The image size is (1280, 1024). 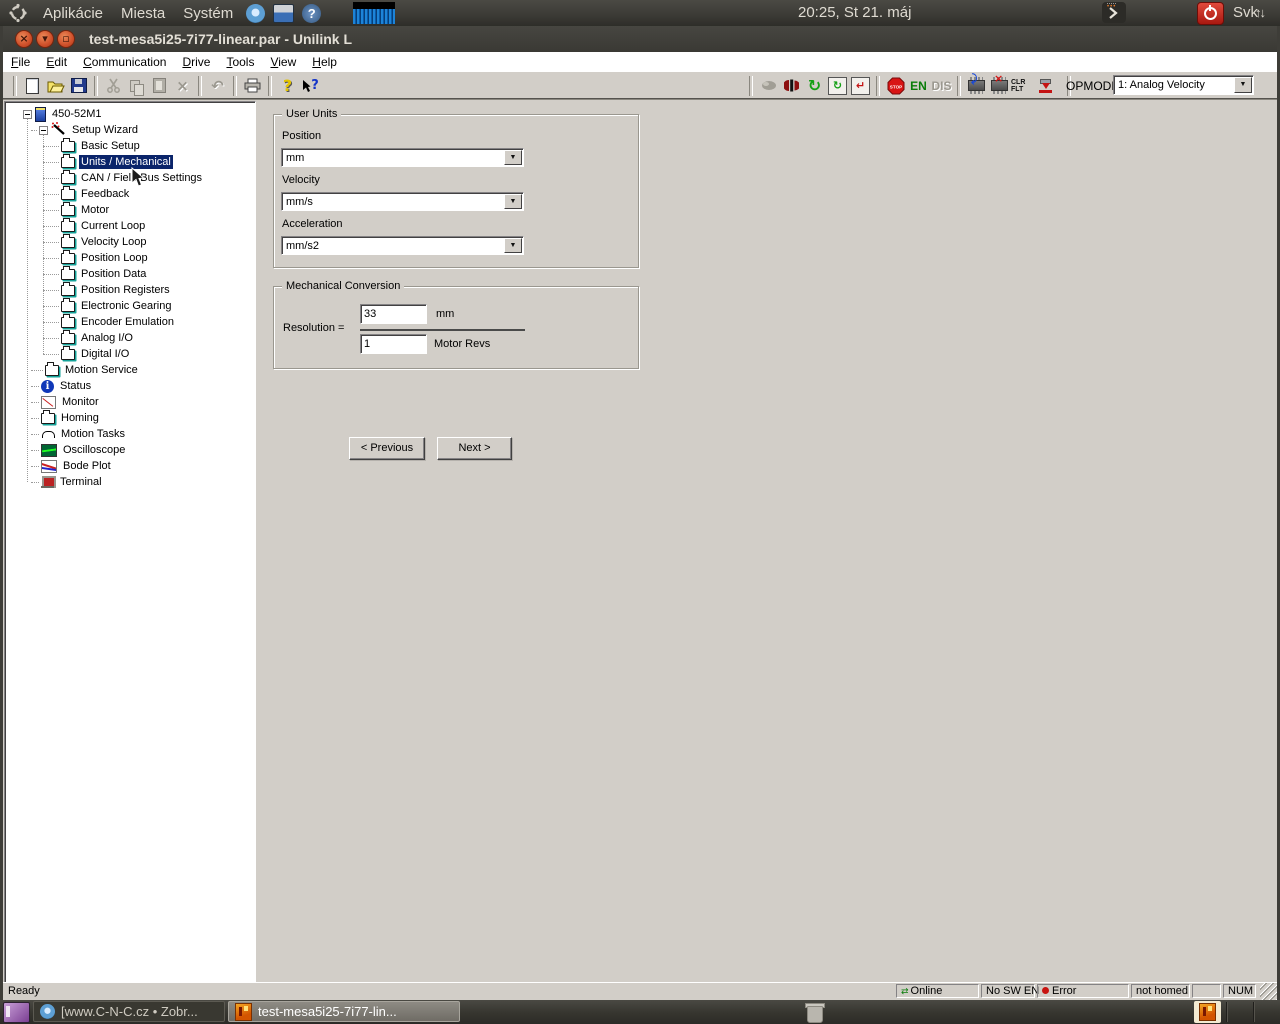 I want to click on tree-item-can-field-bus: CAN / Field Bus Settings, so click(x=104, y=177).